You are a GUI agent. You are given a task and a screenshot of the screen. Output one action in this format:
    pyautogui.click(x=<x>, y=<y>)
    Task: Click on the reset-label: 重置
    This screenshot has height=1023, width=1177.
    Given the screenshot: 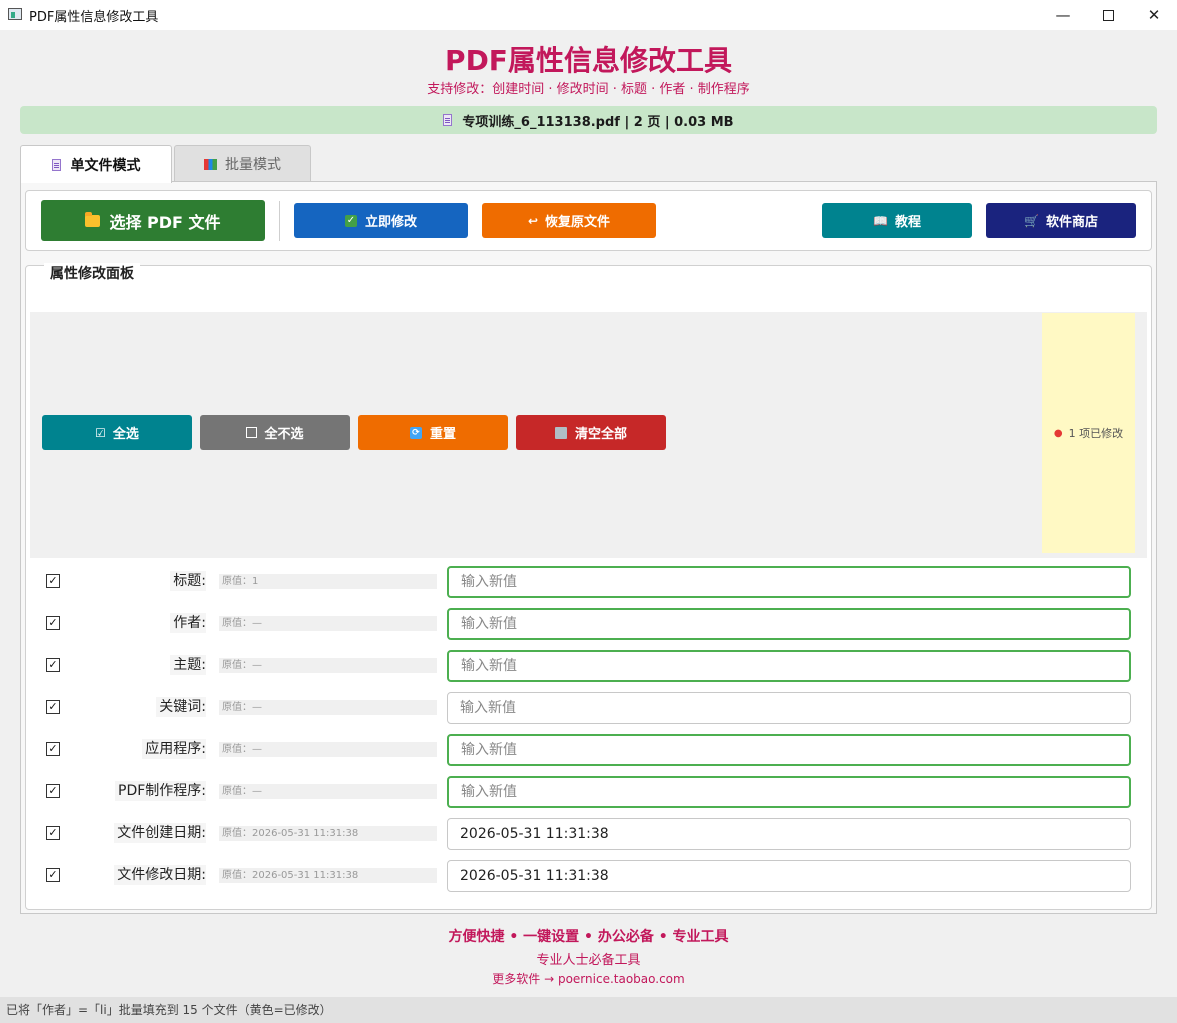 What is the action you would take?
    pyautogui.click(x=442, y=434)
    